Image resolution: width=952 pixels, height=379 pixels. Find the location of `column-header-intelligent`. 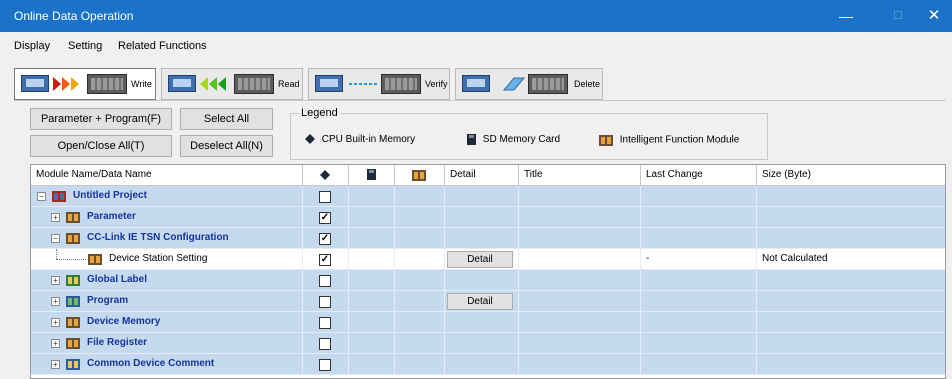

column-header-intelligent is located at coordinates (420, 175).